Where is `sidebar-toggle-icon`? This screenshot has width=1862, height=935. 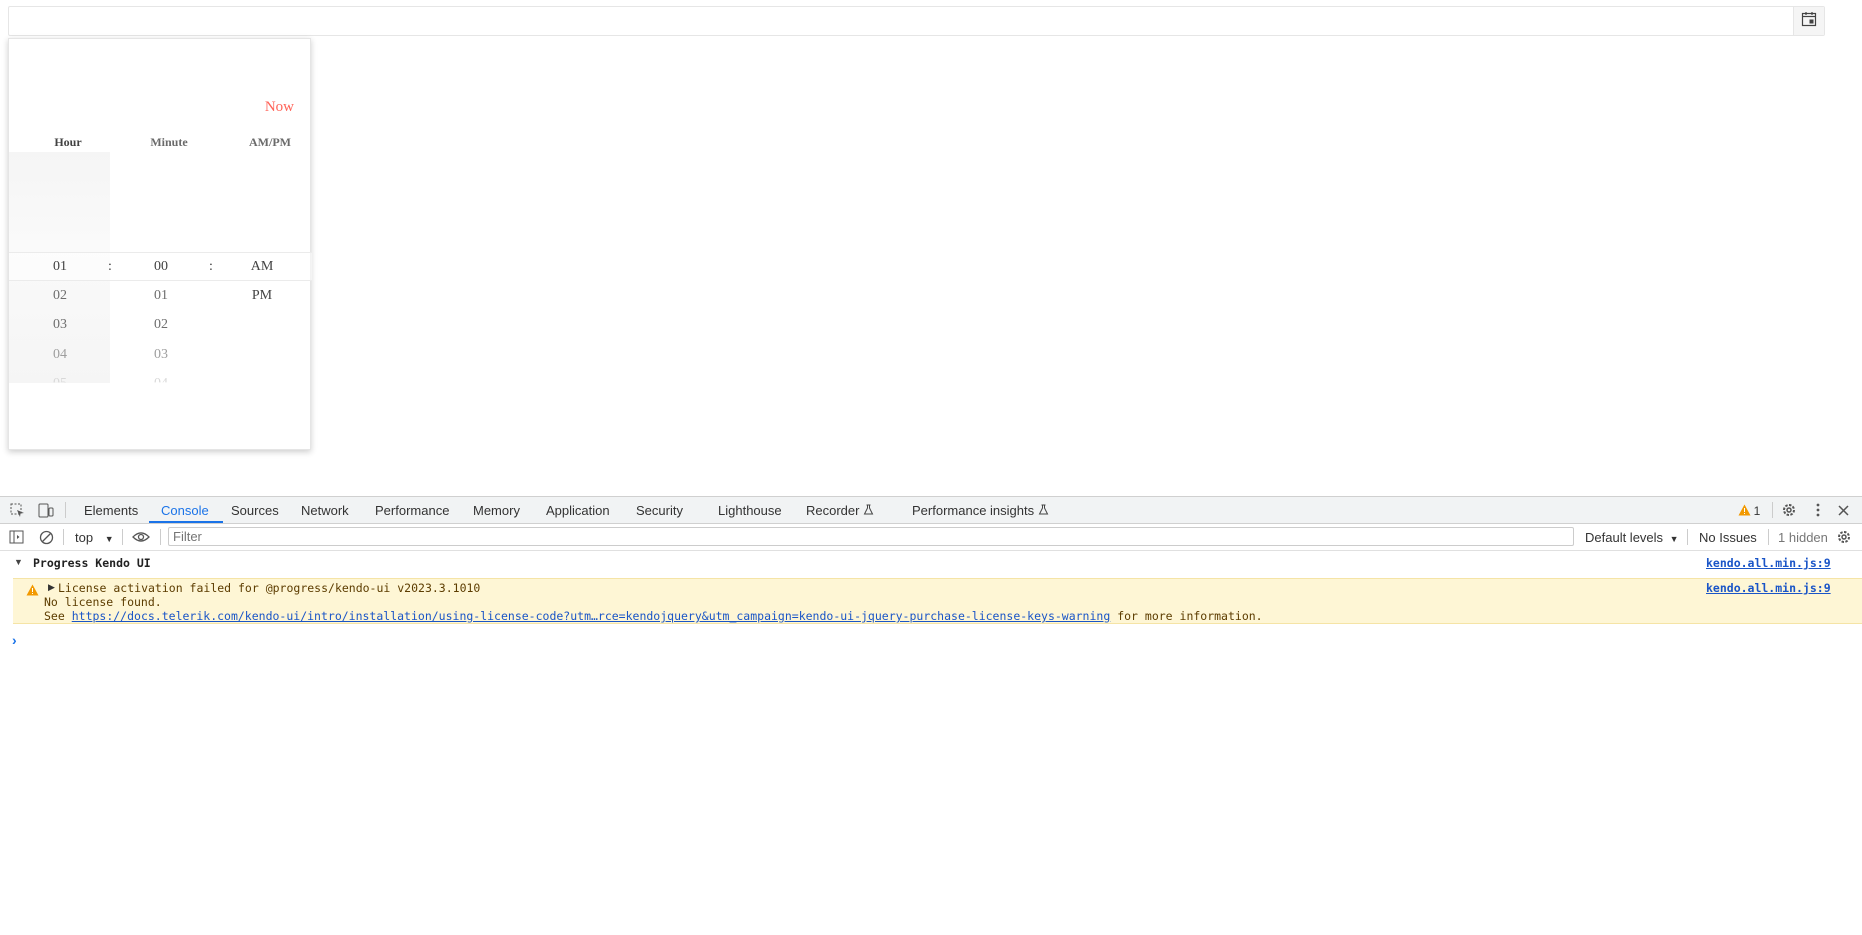
sidebar-toggle-icon is located at coordinates (16, 537).